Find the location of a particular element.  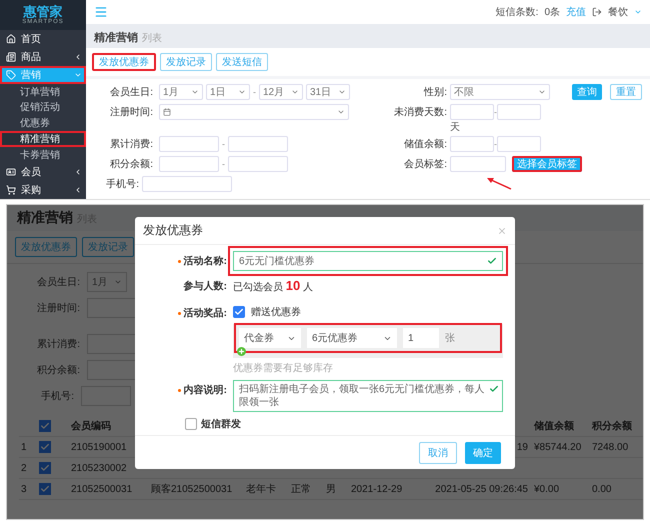

row-number: 3 is located at coordinates (24, 489).